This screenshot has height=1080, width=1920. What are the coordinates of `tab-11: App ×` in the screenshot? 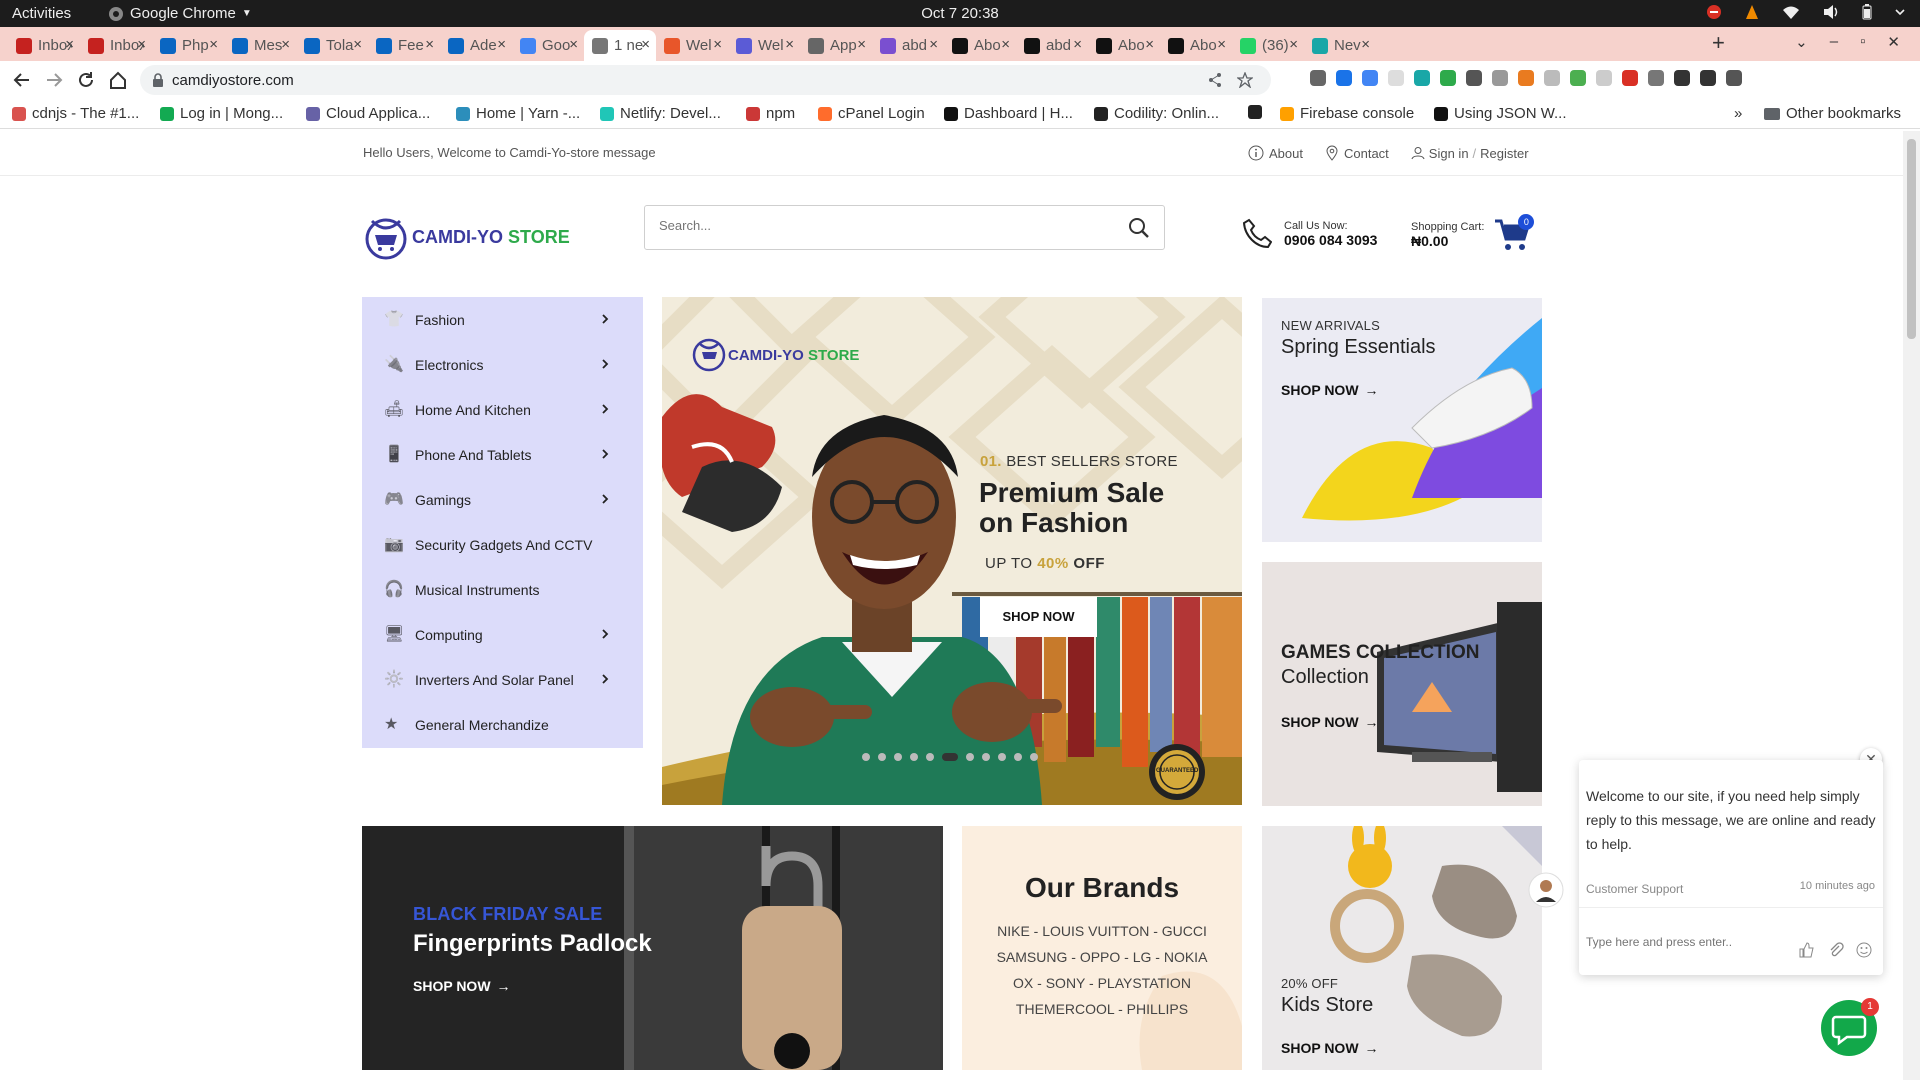 It's located at (836, 45).